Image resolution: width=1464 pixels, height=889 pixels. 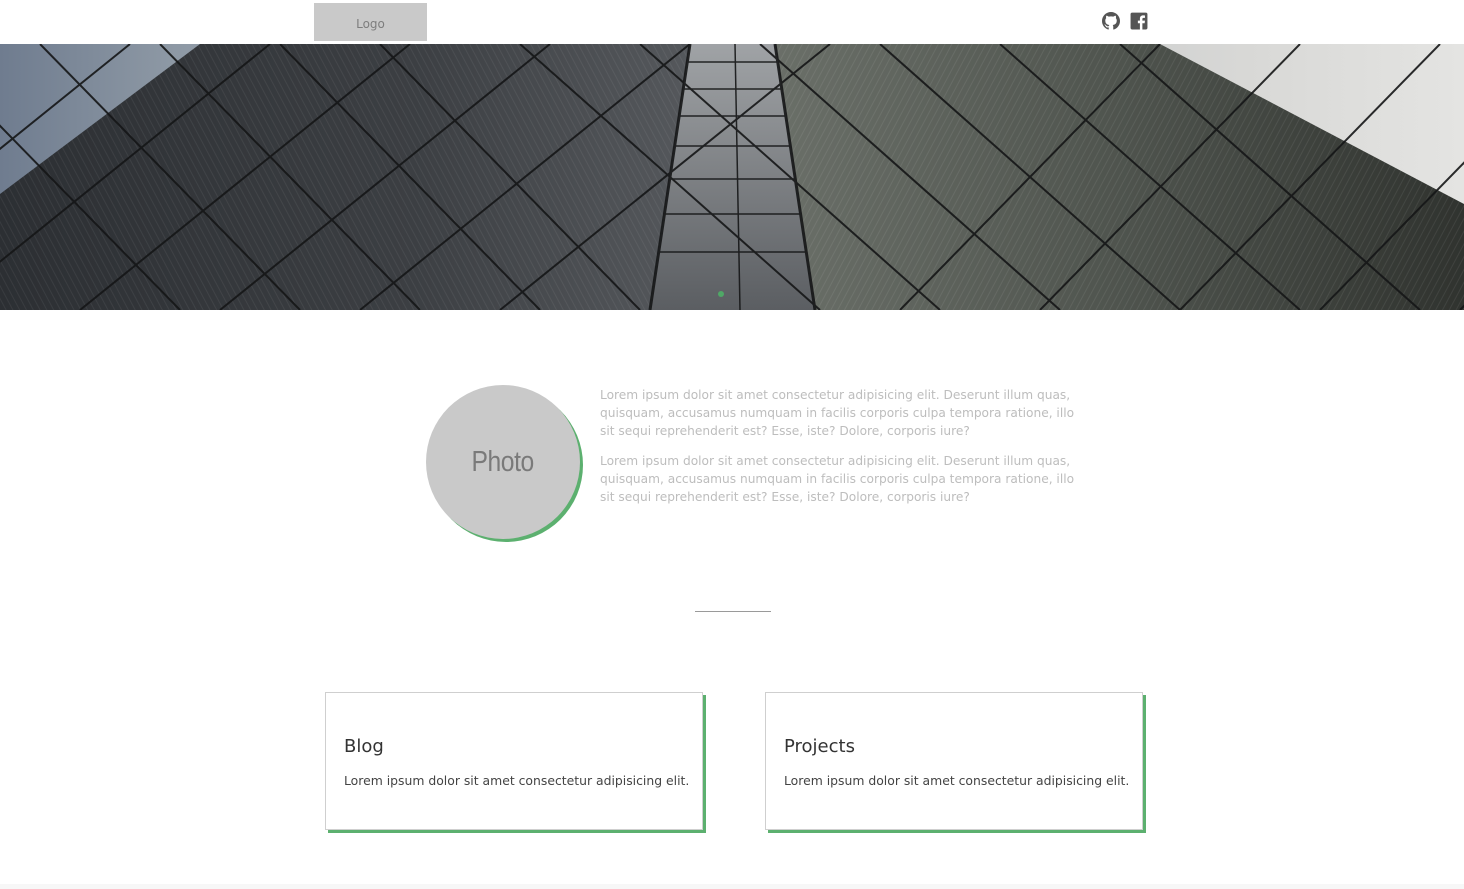 I want to click on carousel-indicator-dot, so click(x=721, y=294).